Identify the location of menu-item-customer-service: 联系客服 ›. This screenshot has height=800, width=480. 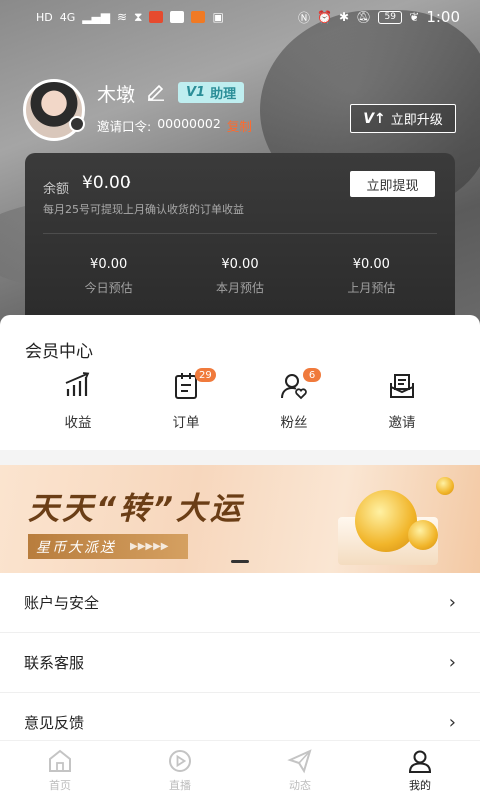
(240, 663).